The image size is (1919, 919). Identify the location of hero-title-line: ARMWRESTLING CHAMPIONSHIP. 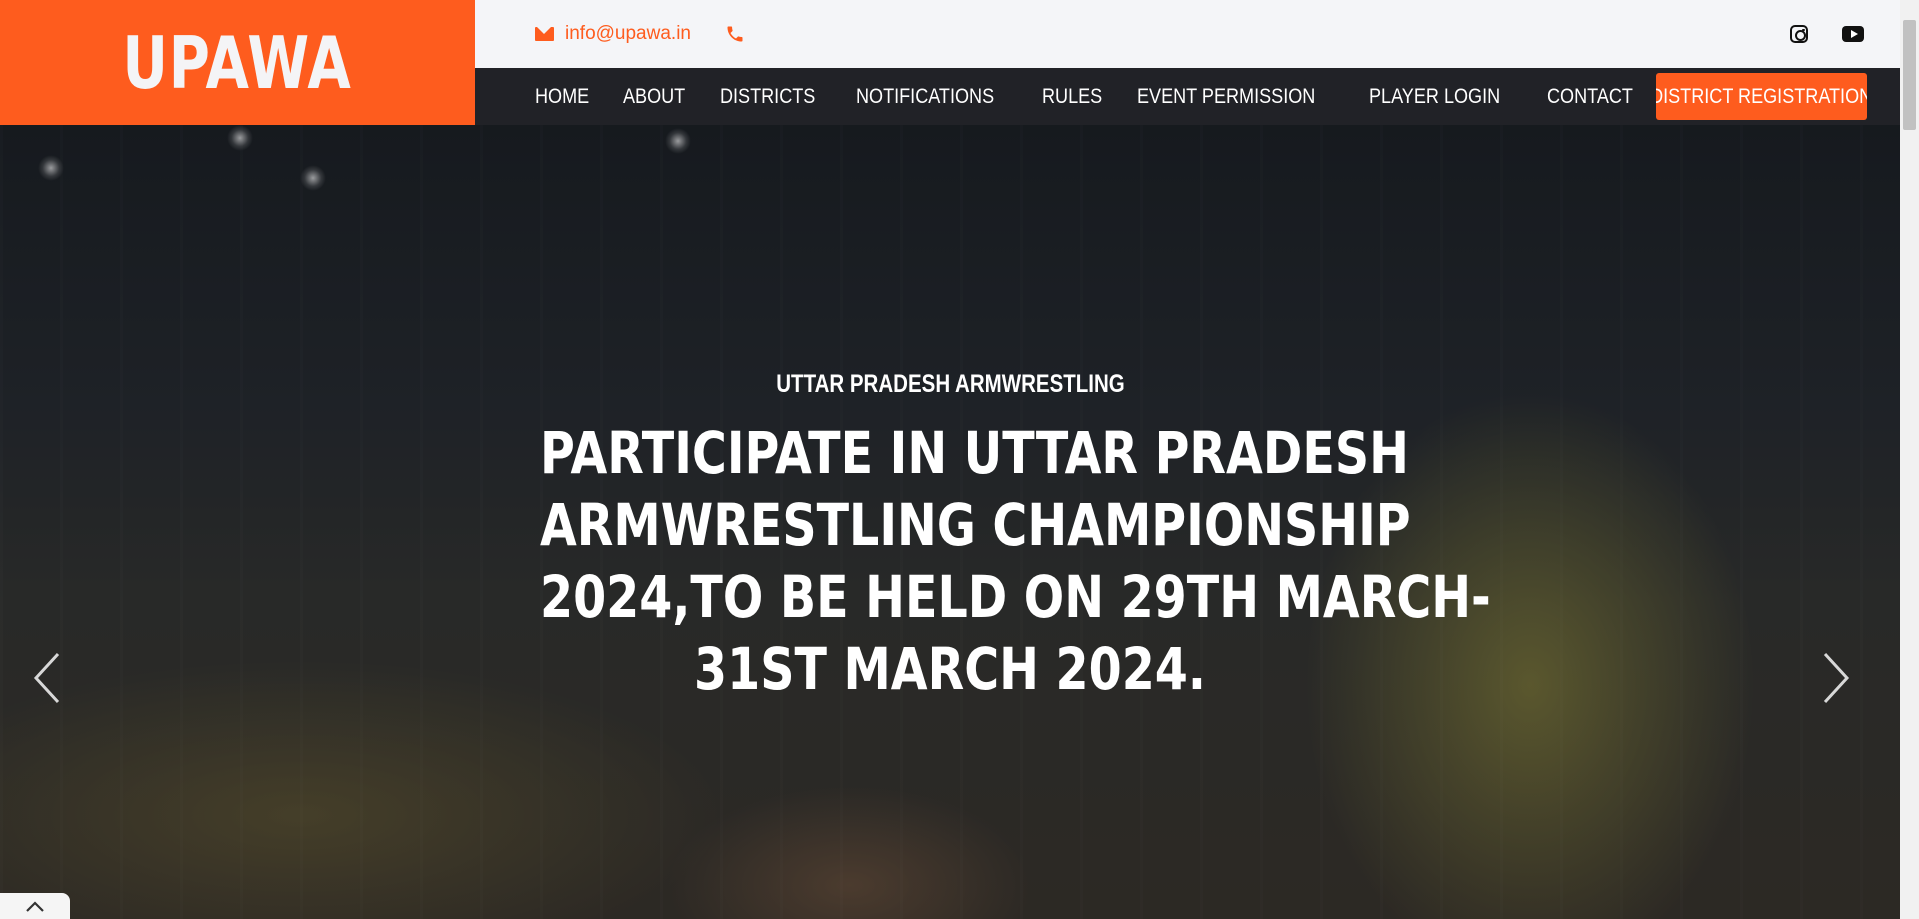
(975, 525).